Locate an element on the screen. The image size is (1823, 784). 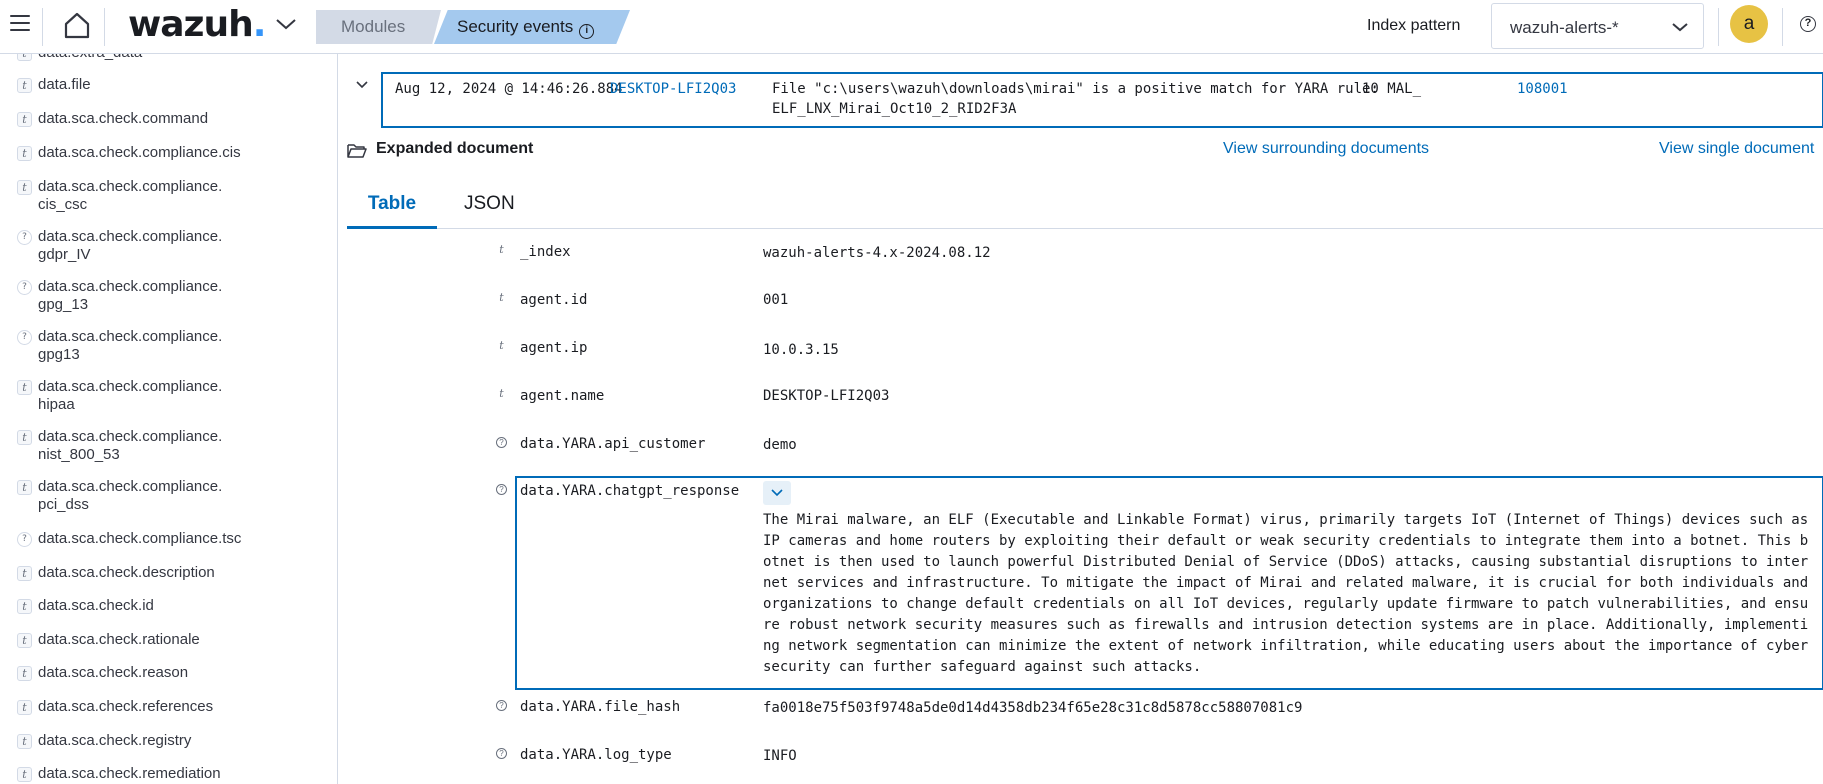
expand-value-button is located at coordinates (777, 493).